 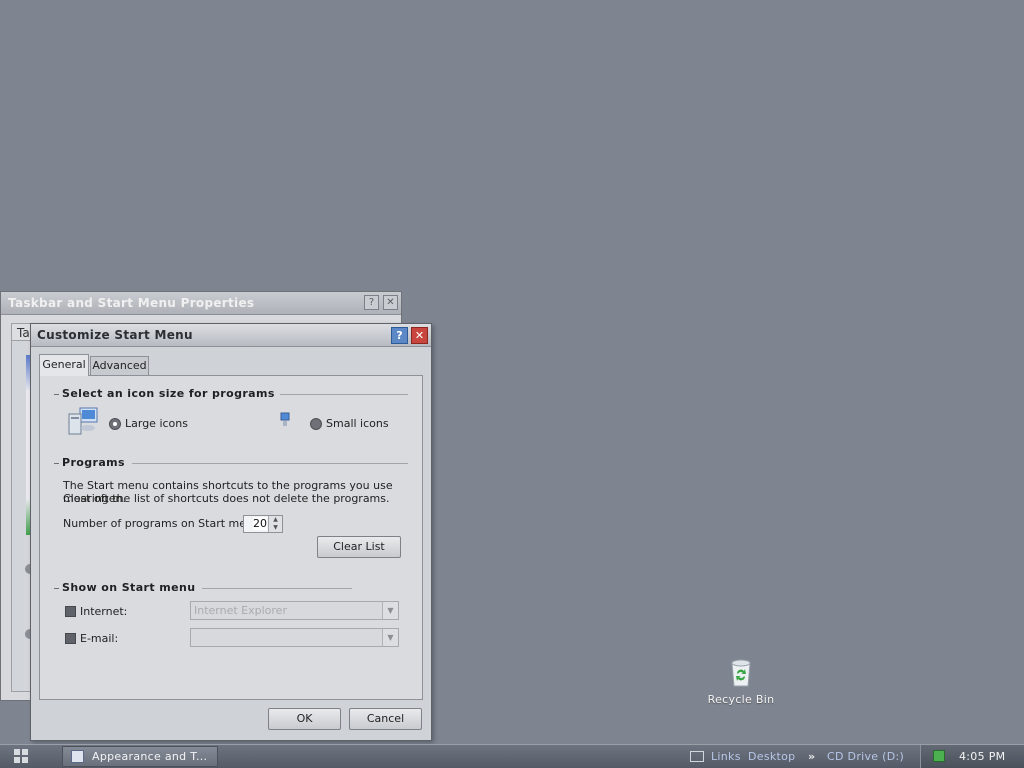 What do you see at coordinates (70, 638) in the screenshot?
I see `email-checkbox` at bounding box center [70, 638].